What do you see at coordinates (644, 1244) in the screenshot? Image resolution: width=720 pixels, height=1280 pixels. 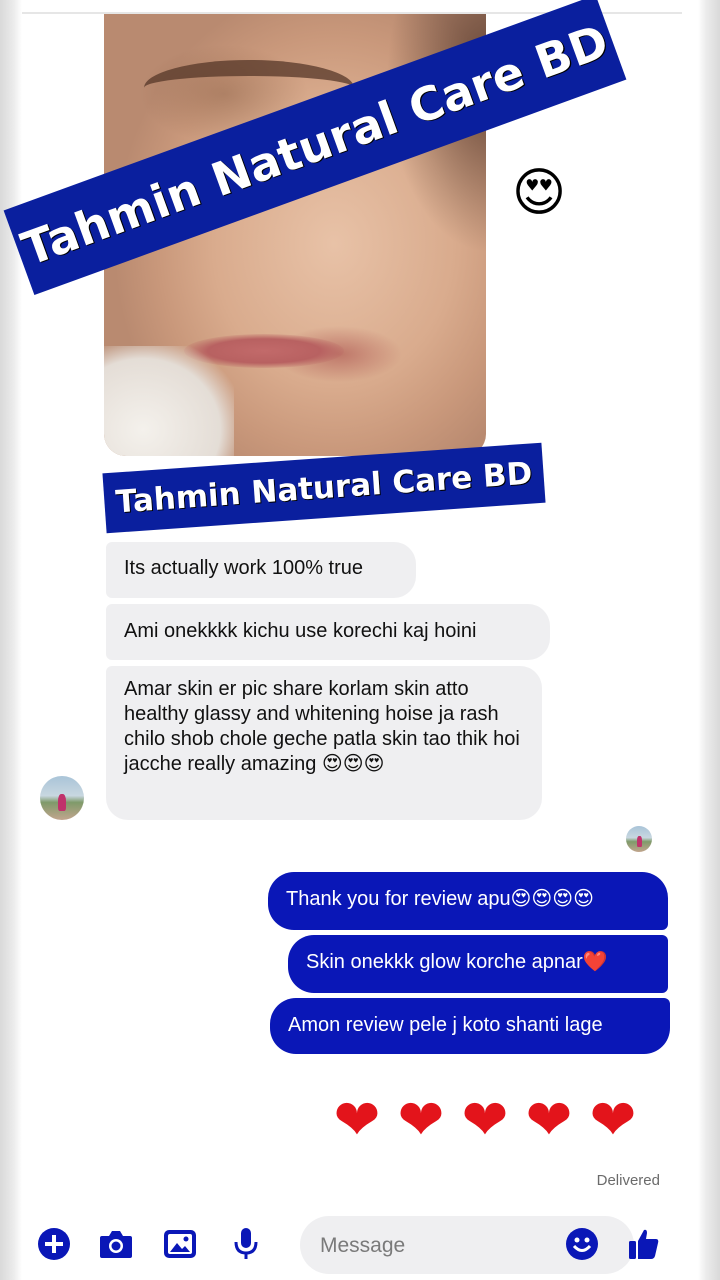 I see `thumbs-up-icon` at bounding box center [644, 1244].